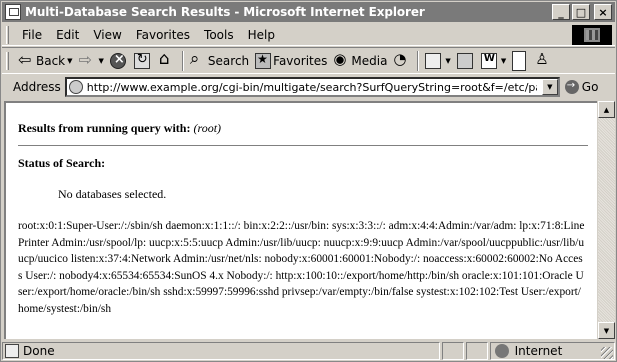 The height and width of the screenshot is (362, 617). What do you see at coordinates (603, 12) in the screenshot?
I see `close-button: ×` at bounding box center [603, 12].